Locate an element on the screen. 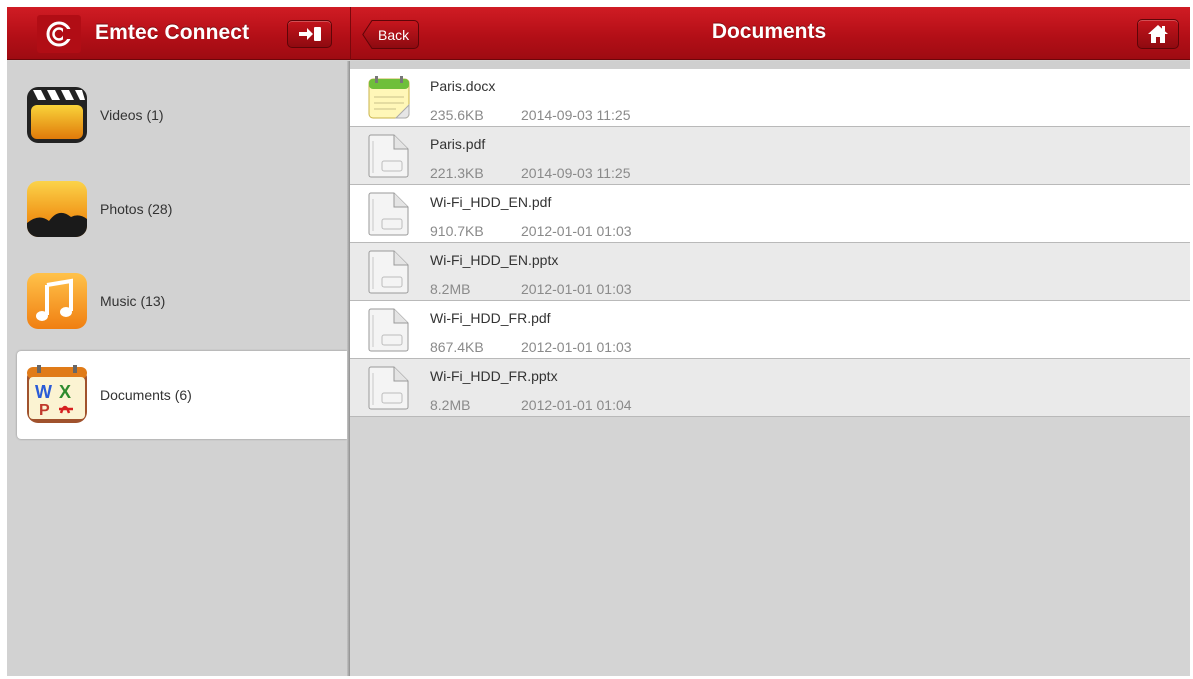 This screenshot has height=679, width=1193. sidebar-item-label: Documents (6) is located at coordinates (146, 395).